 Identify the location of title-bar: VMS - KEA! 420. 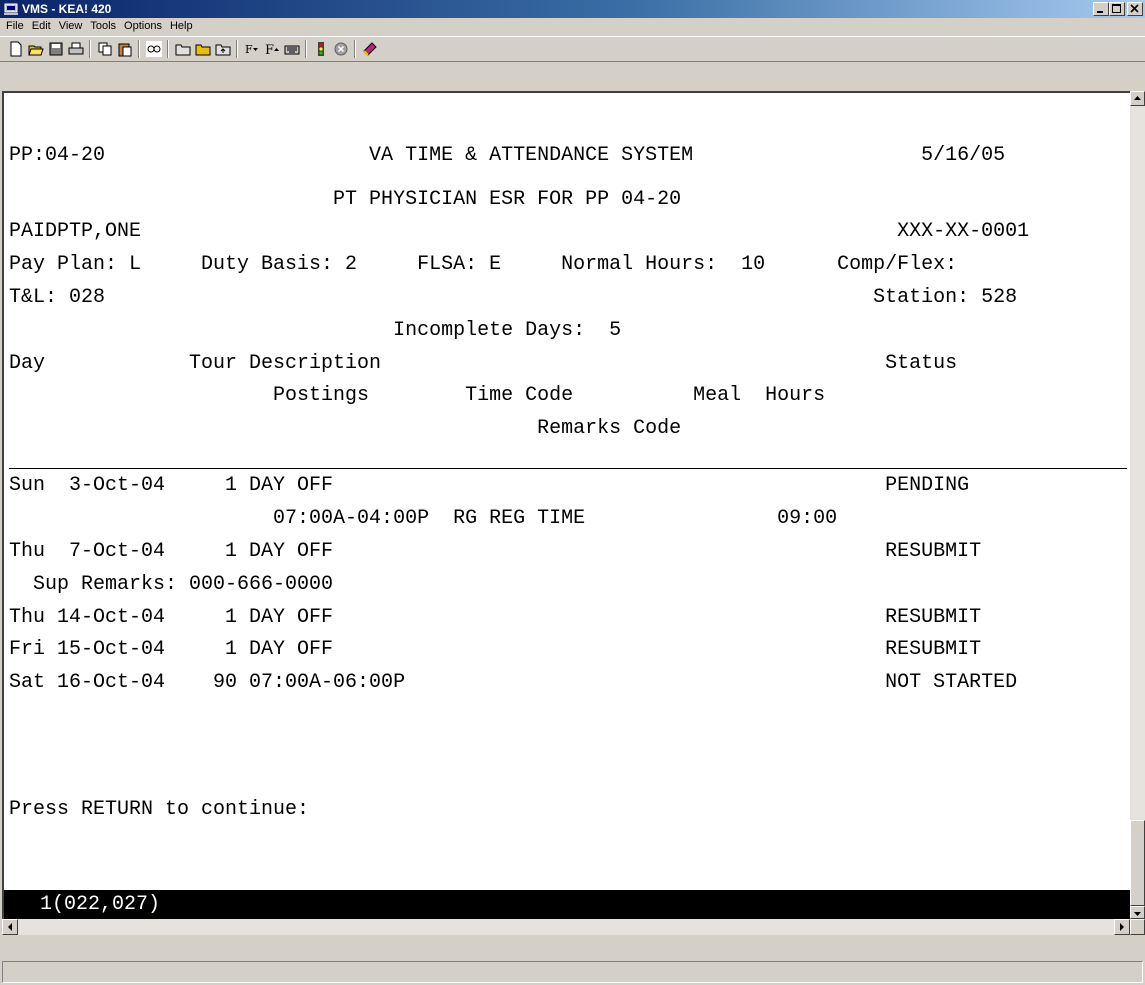
(572, 9).